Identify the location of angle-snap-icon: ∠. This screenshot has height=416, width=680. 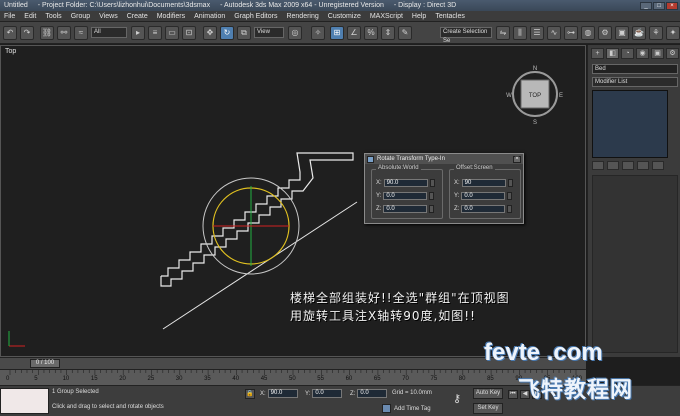
(354, 33).